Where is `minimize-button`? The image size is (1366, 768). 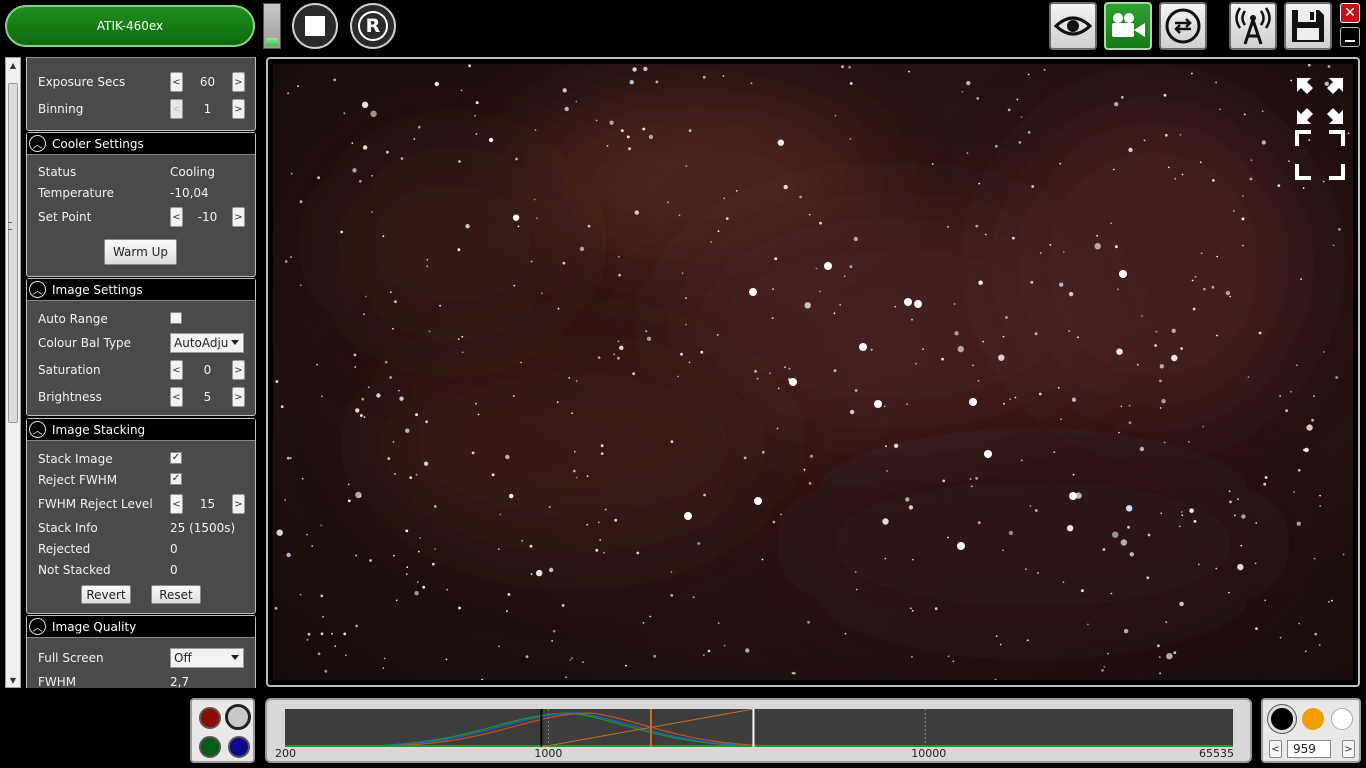
minimize-button is located at coordinates (1350, 37).